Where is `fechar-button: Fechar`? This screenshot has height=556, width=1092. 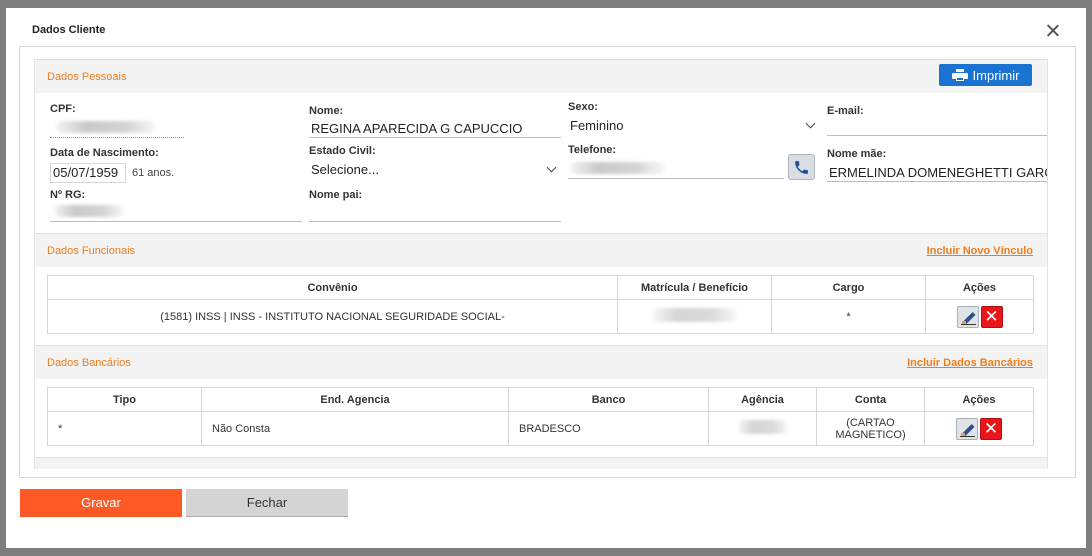 fechar-button: Fechar is located at coordinates (267, 503).